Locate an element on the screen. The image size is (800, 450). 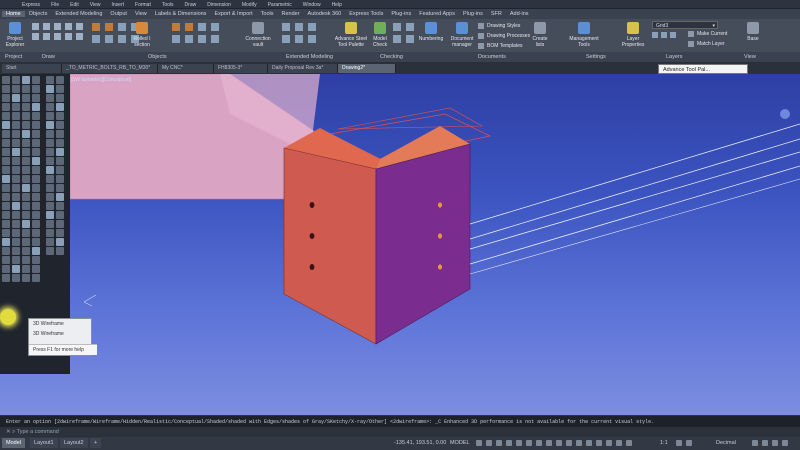
plate-icon is located at coordinates (122, 27).